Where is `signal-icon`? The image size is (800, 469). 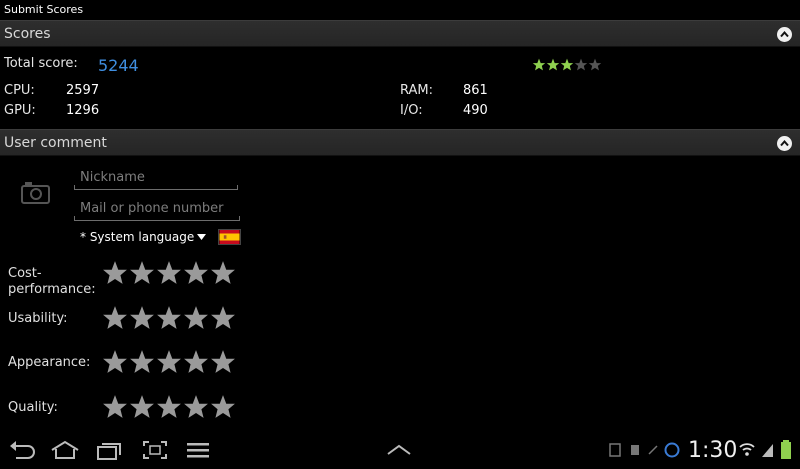 signal-icon is located at coordinates (767, 450).